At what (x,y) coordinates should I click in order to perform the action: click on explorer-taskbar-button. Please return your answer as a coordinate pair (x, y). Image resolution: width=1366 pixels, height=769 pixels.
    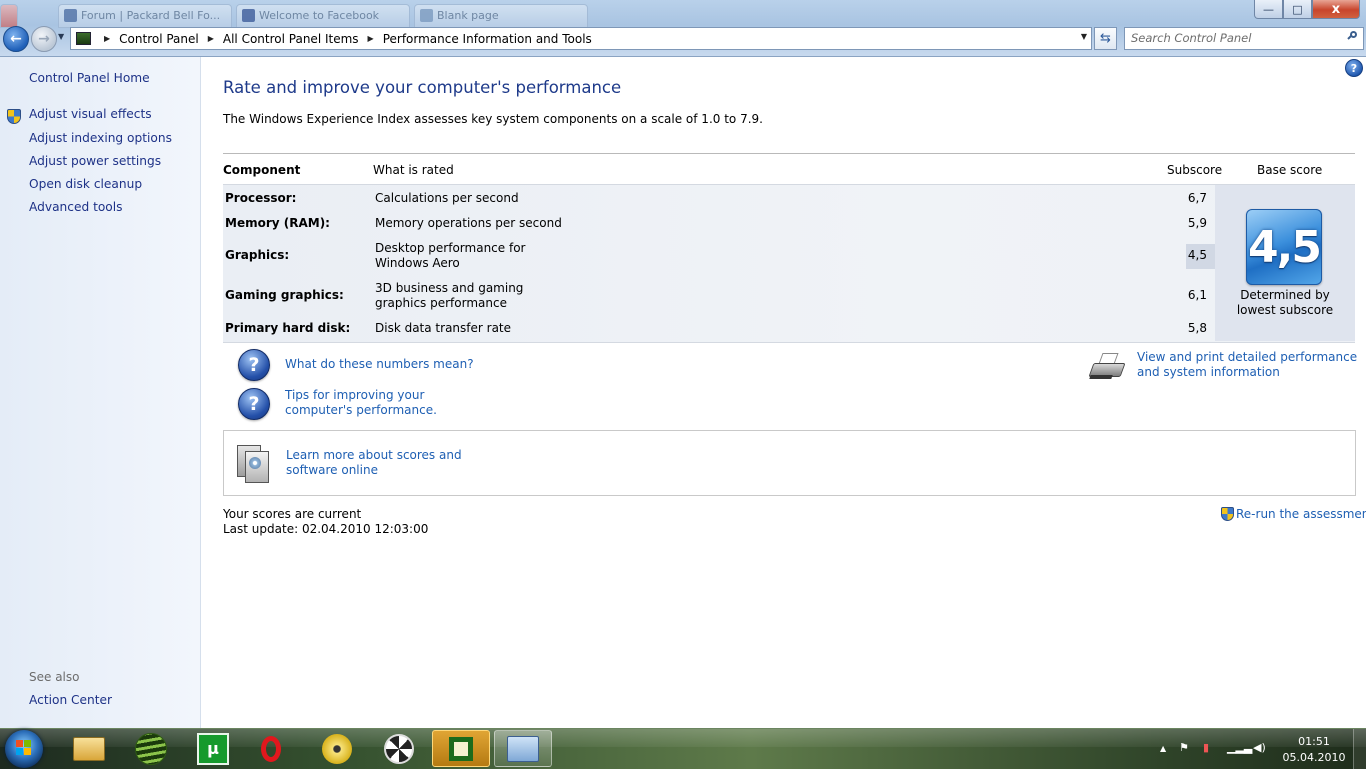
    Looking at the image, I should click on (89, 748).